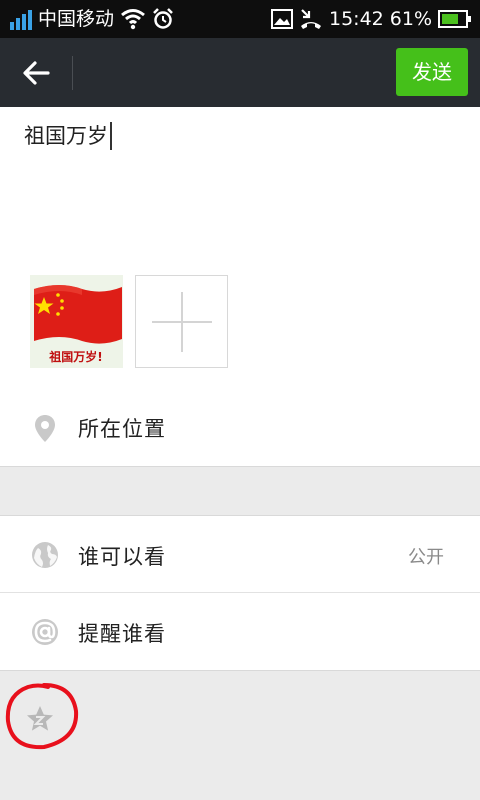 This screenshot has height=800, width=480. I want to click on status-left: 中国移动, so click(92, 19).